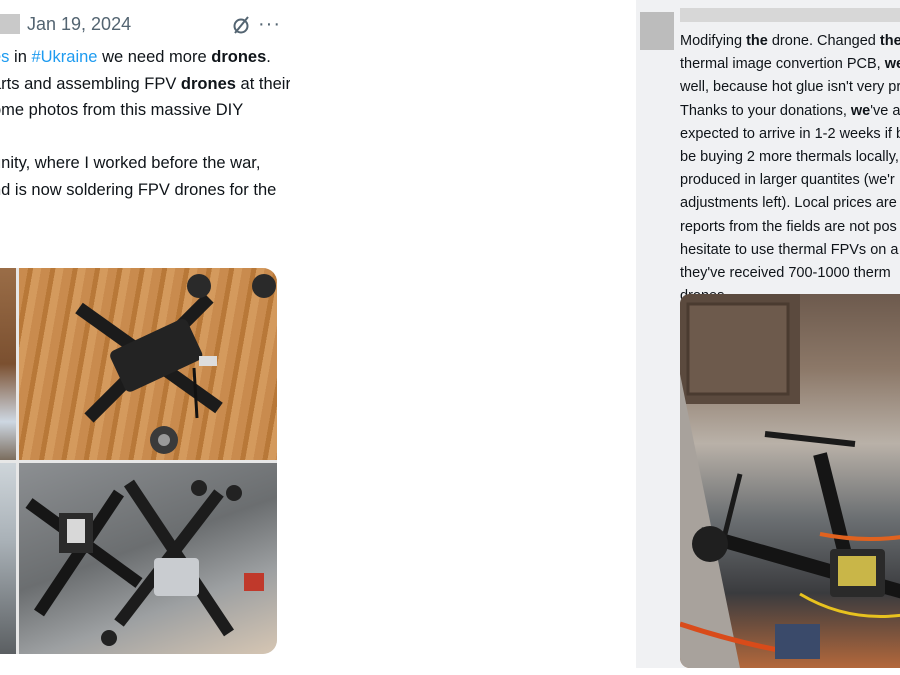  I want to click on text-line: expected to arrive in 1-2 weeks if b, so click(790, 133).